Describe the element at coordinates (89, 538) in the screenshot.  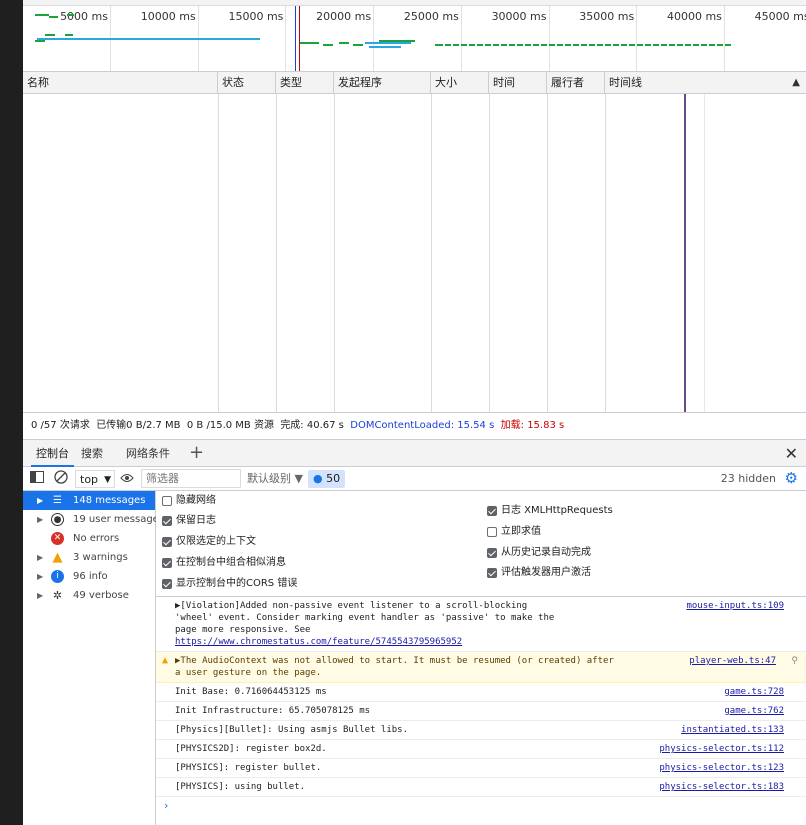
I see `sidebar-item-errors: ✕ No errors` at that location.